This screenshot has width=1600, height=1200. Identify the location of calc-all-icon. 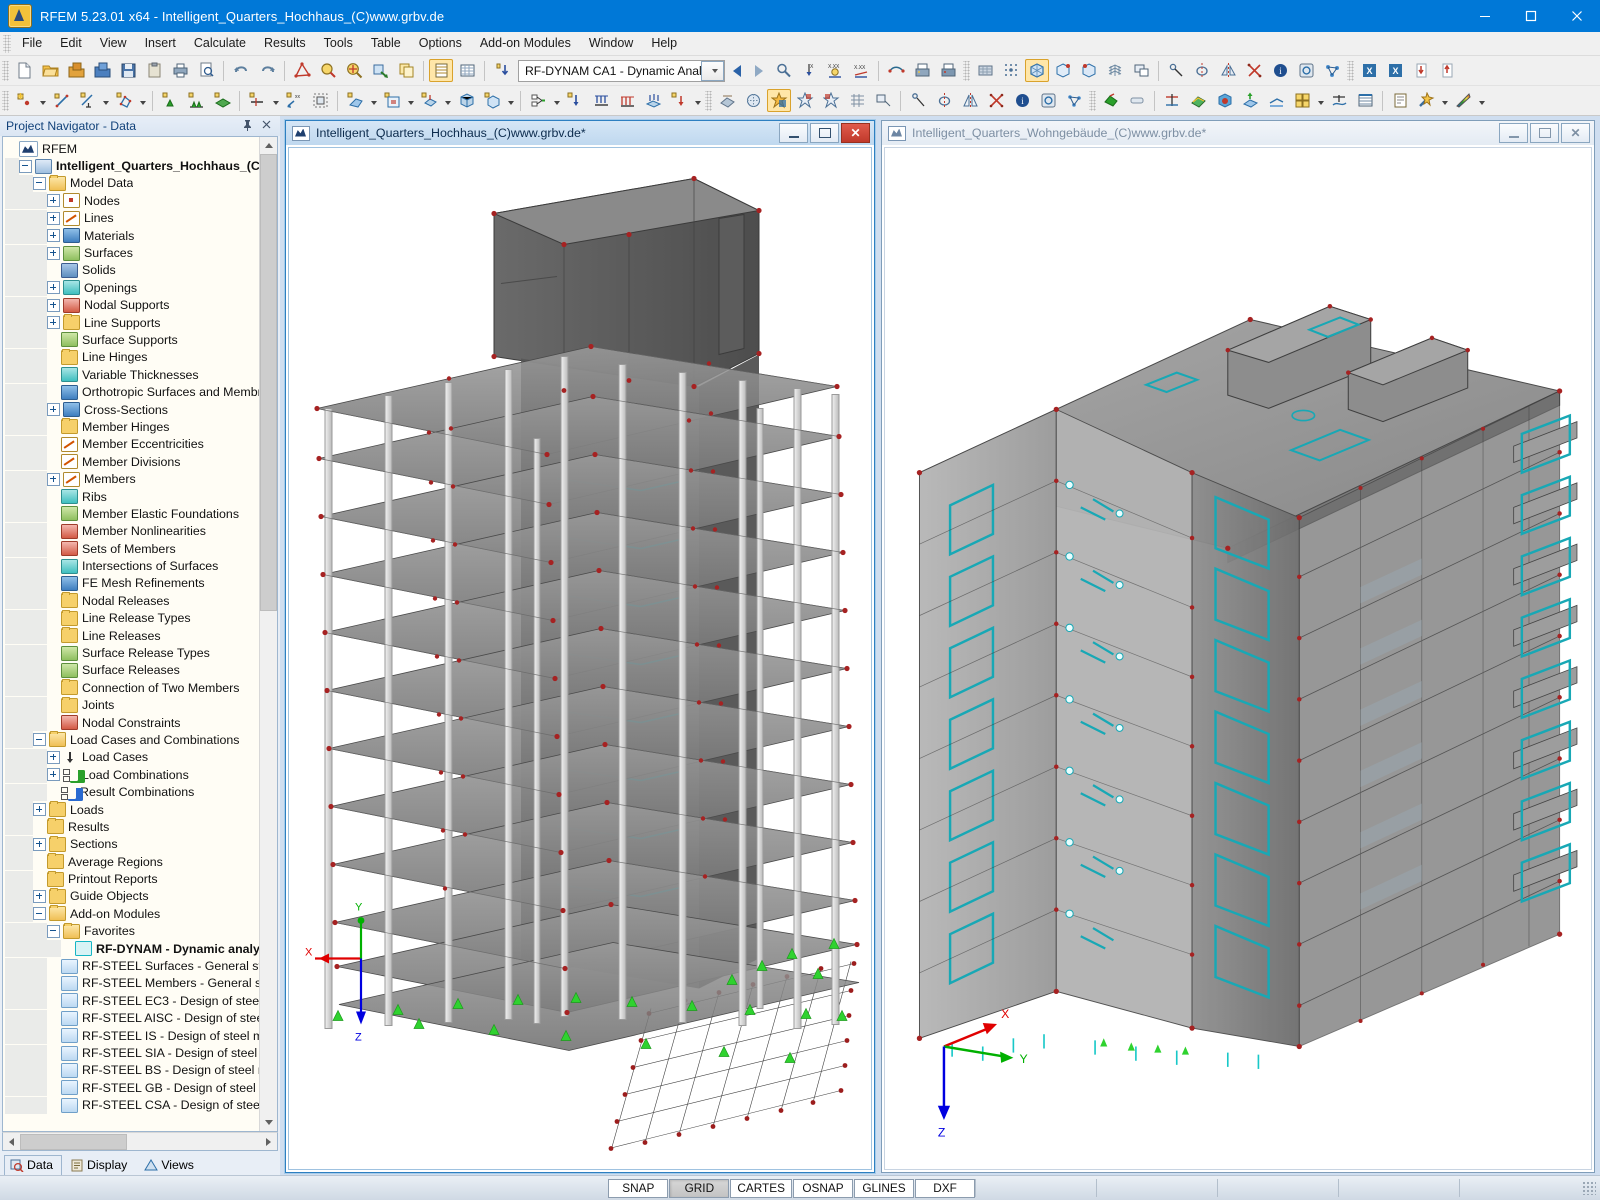
(779, 100).